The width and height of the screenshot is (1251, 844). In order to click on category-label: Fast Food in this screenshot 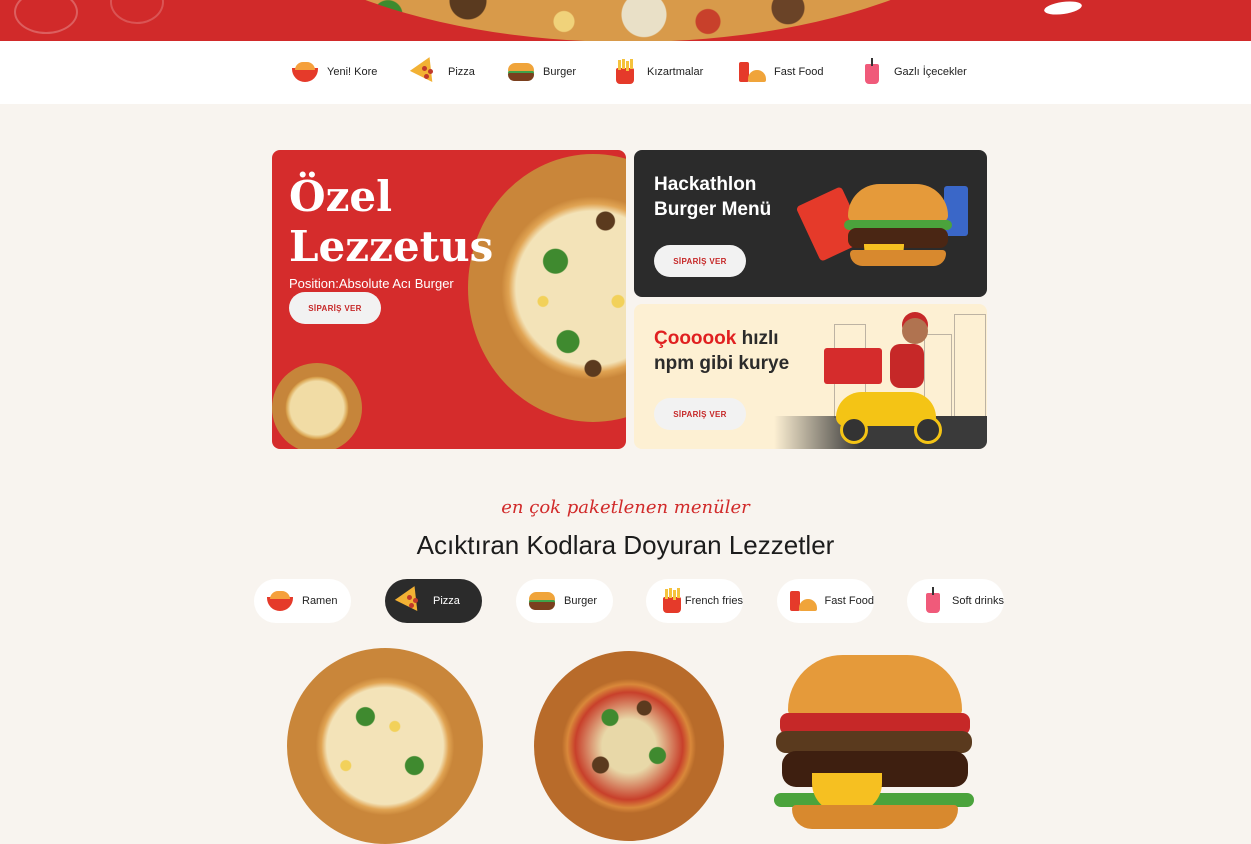, I will do `click(799, 72)`.